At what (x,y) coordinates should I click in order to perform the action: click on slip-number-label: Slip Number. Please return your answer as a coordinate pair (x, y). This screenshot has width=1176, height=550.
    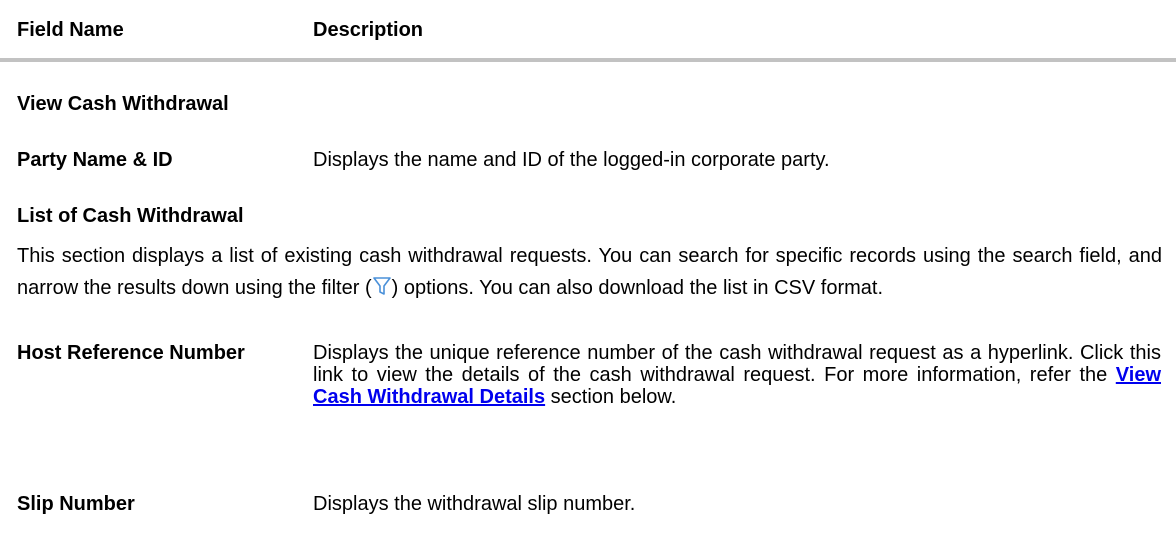
    Looking at the image, I should click on (76, 504).